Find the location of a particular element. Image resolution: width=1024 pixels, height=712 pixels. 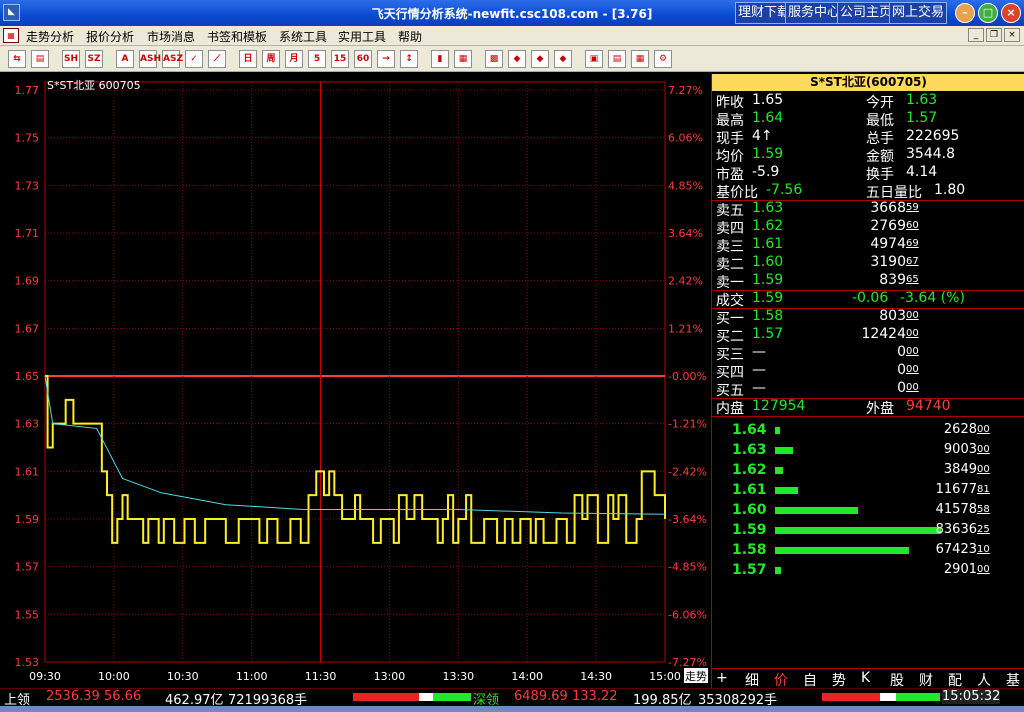

vbp-volume: 41578 is located at coordinates (956, 509).